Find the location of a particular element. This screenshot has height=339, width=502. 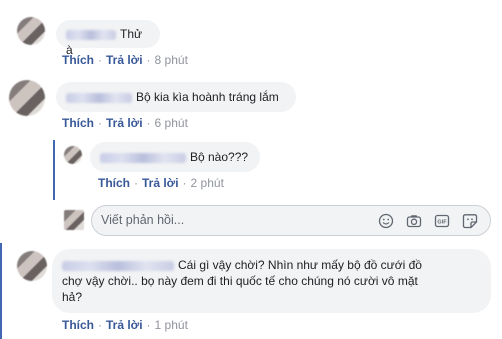

comment-bubble: Thử à is located at coordinates (108, 38).